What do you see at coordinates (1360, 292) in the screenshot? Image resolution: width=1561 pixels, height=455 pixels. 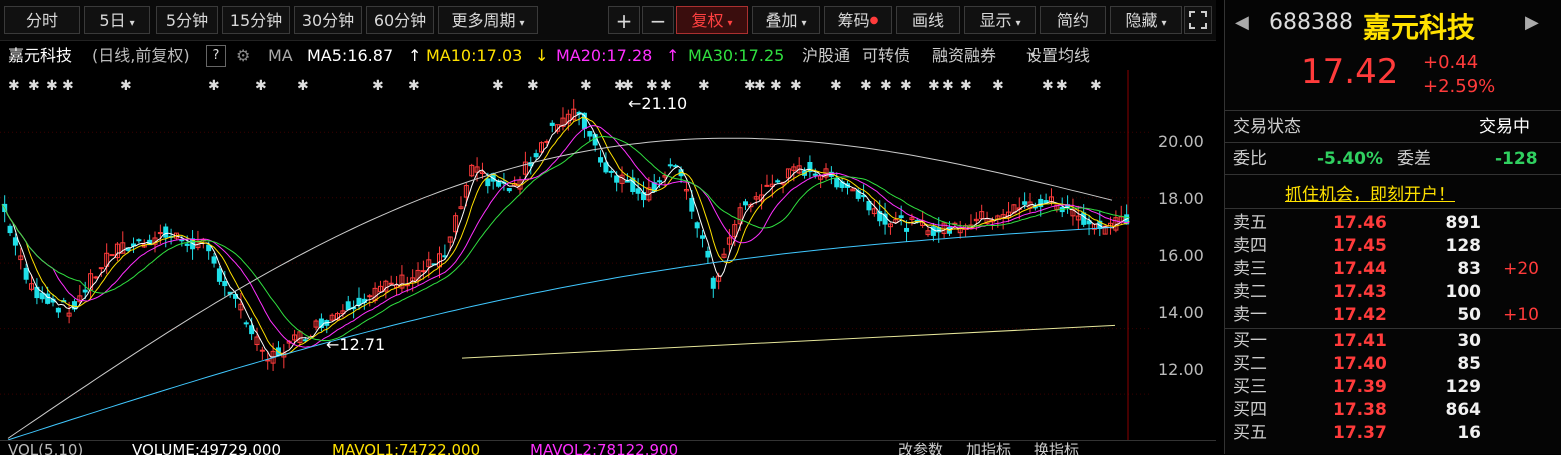 I see `sell-price: 17.43` at bounding box center [1360, 292].